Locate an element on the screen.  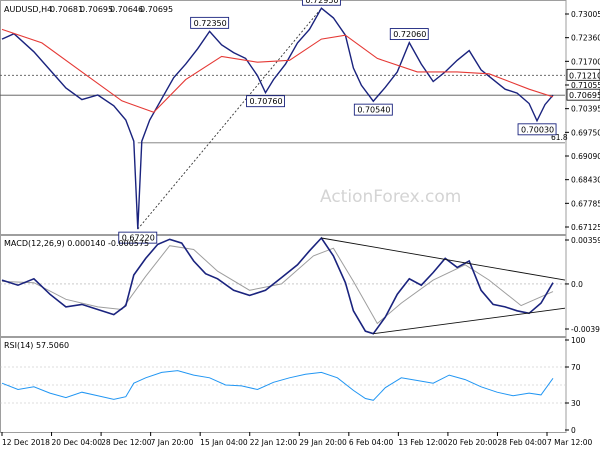
macd-pane-title: MACD(12,26,9) 0.000140 -0.000575 is located at coordinates (76, 243).